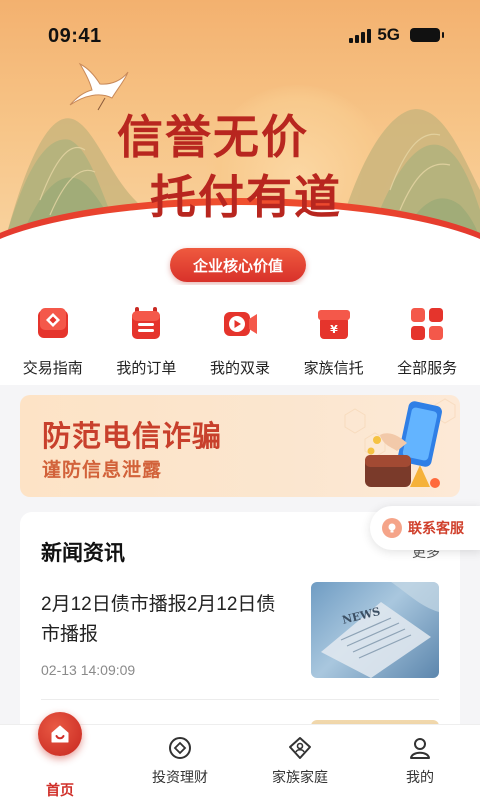 The height and width of the screenshot is (800, 480). What do you see at coordinates (360, 35) in the screenshot?
I see `signal-icon` at bounding box center [360, 35].